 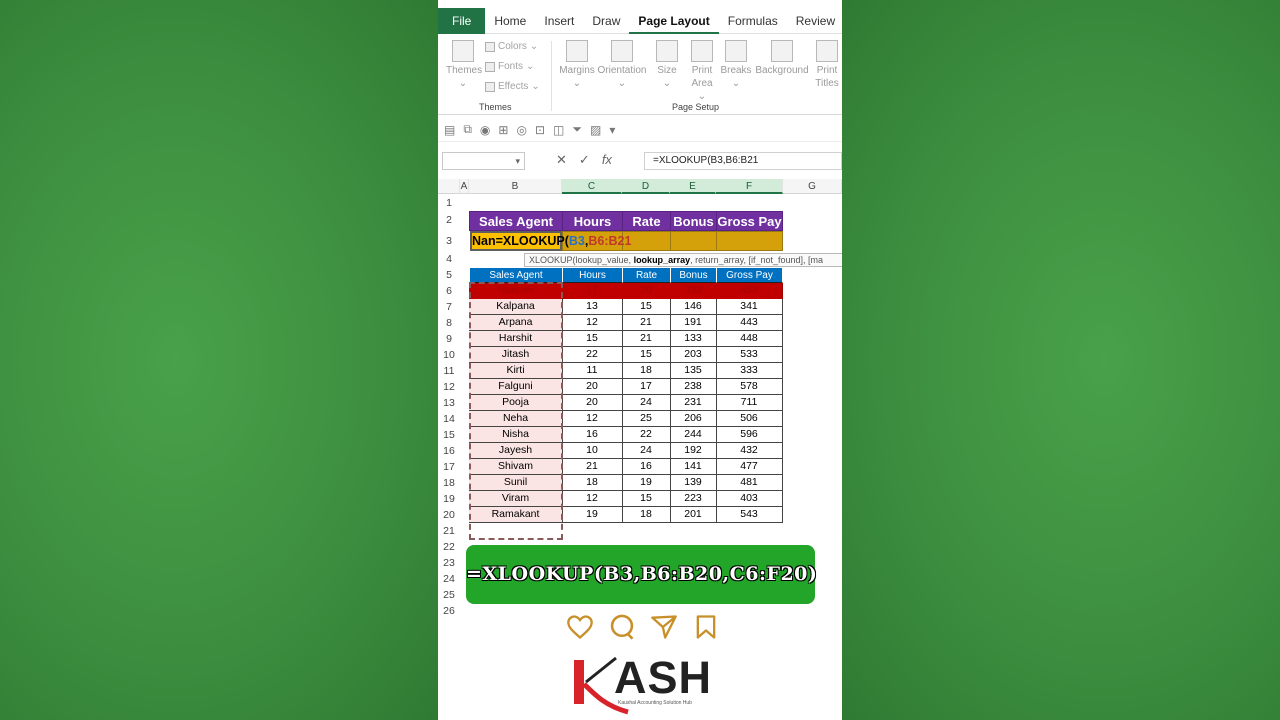 I want to click on row-header: 22, so click(x=449, y=547).